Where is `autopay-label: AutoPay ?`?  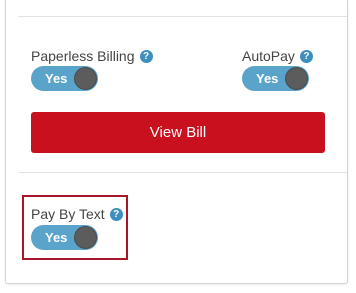 autopay-label: AutoPay ? is located at coordinates (277, 56).